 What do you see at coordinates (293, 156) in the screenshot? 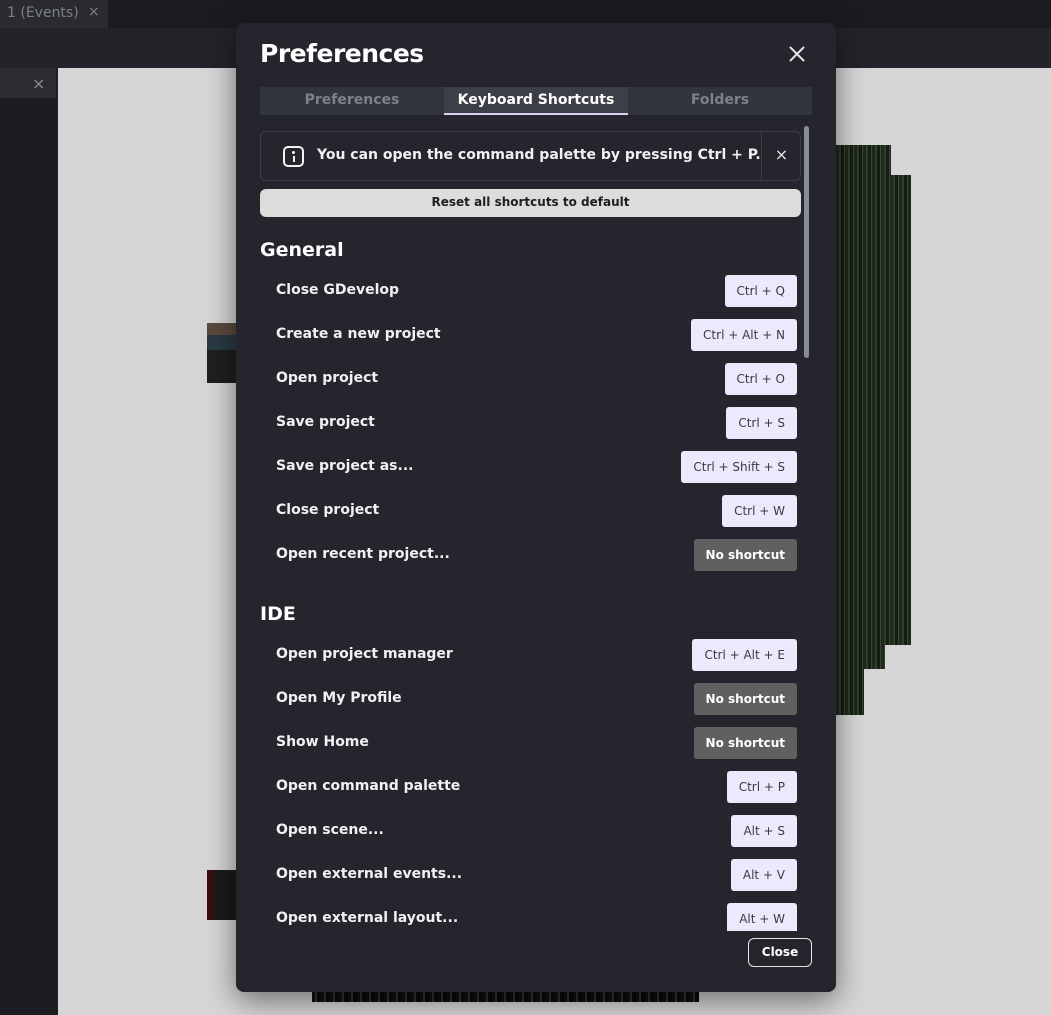
I see `info-icon` at bounding box center [293, 156].